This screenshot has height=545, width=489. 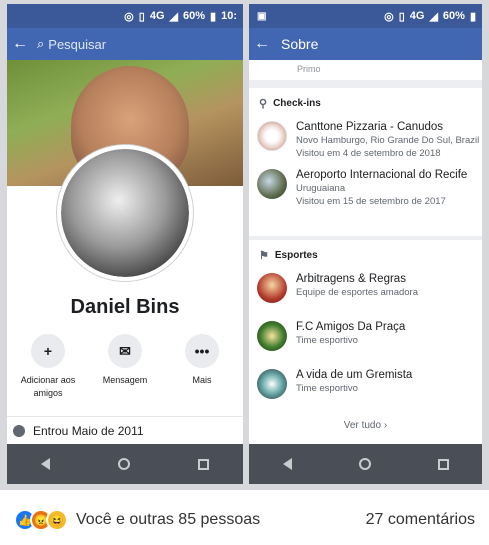 I want to click on joined-info: Entrou Maio de 2011, so click(x=125, y=430).